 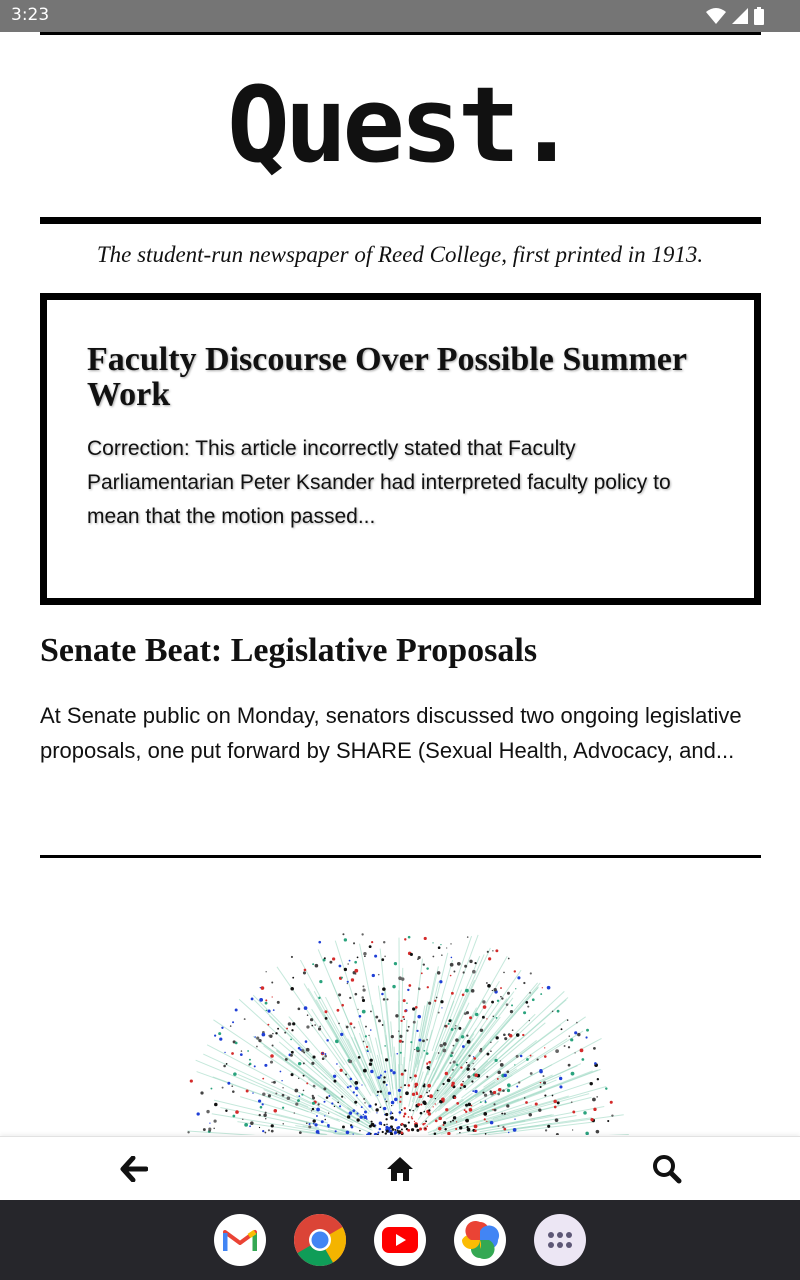 What do you see at coordinates (134, 1169) in the screenshot?
I see `back-button` at bounding box center [134, 1169].